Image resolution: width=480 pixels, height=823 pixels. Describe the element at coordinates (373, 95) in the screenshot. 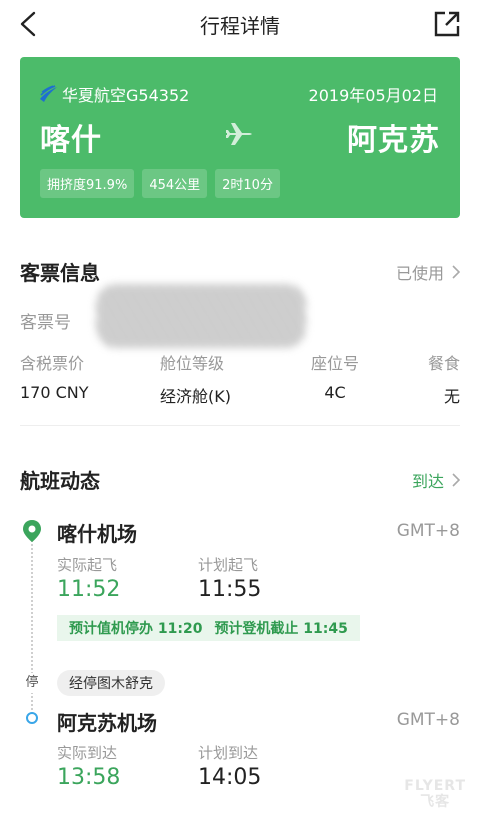

I see `flight-date: 2019年05月02日` at that location.